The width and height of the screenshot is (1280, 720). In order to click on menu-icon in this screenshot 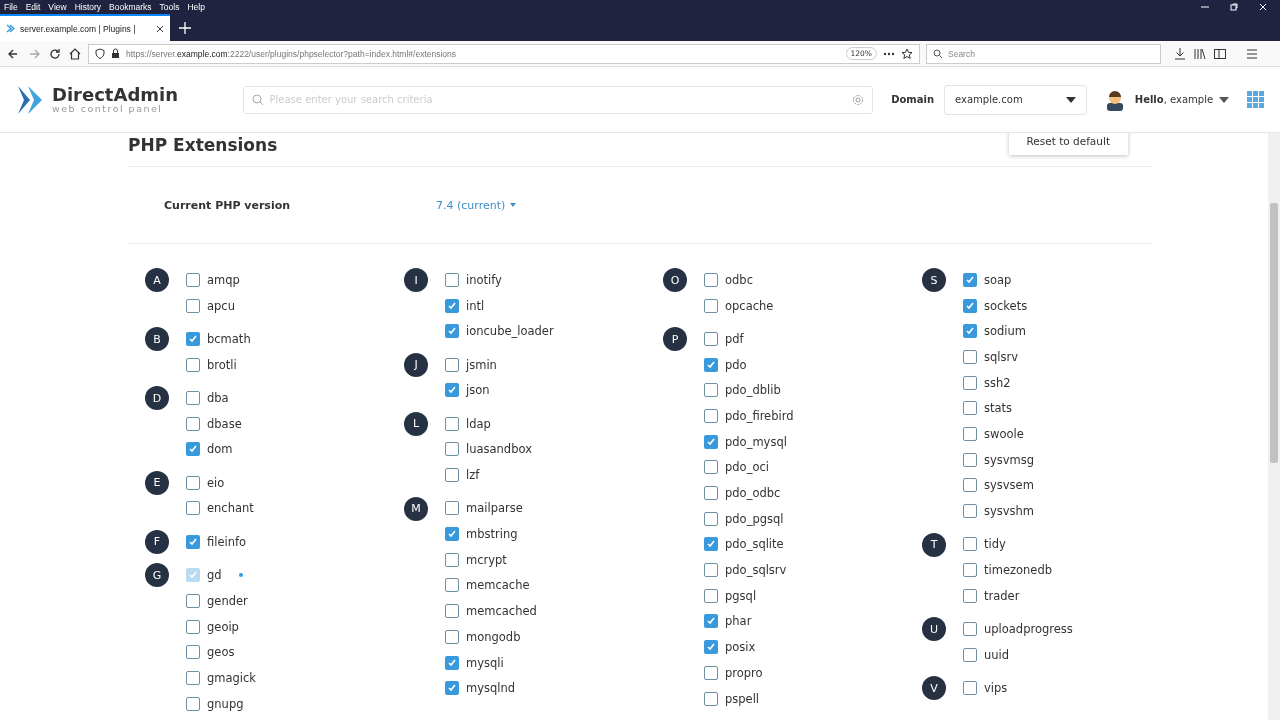, I will do `click(1252, 53)`.